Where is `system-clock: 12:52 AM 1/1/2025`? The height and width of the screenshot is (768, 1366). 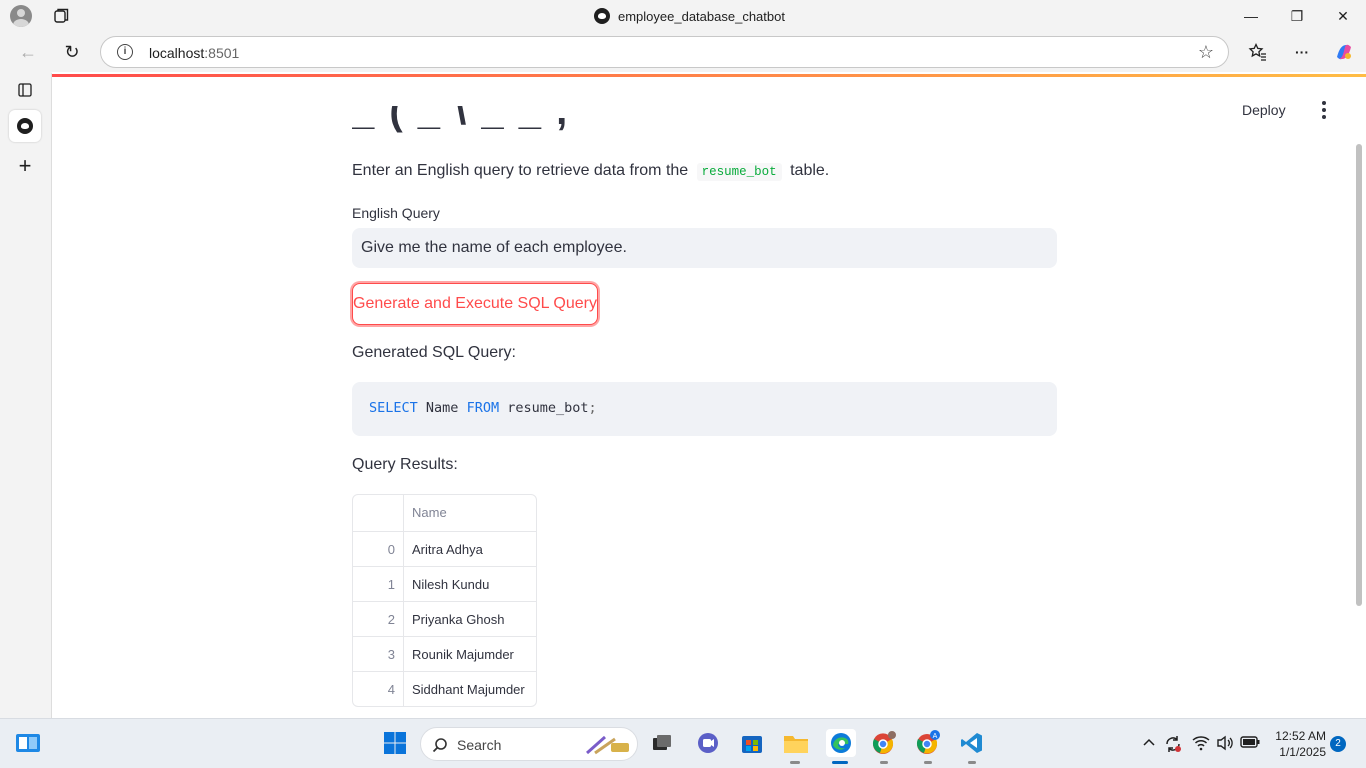 system-clock: 12:52 AM 1/1/2025 is located at coordinates (1297, 744).